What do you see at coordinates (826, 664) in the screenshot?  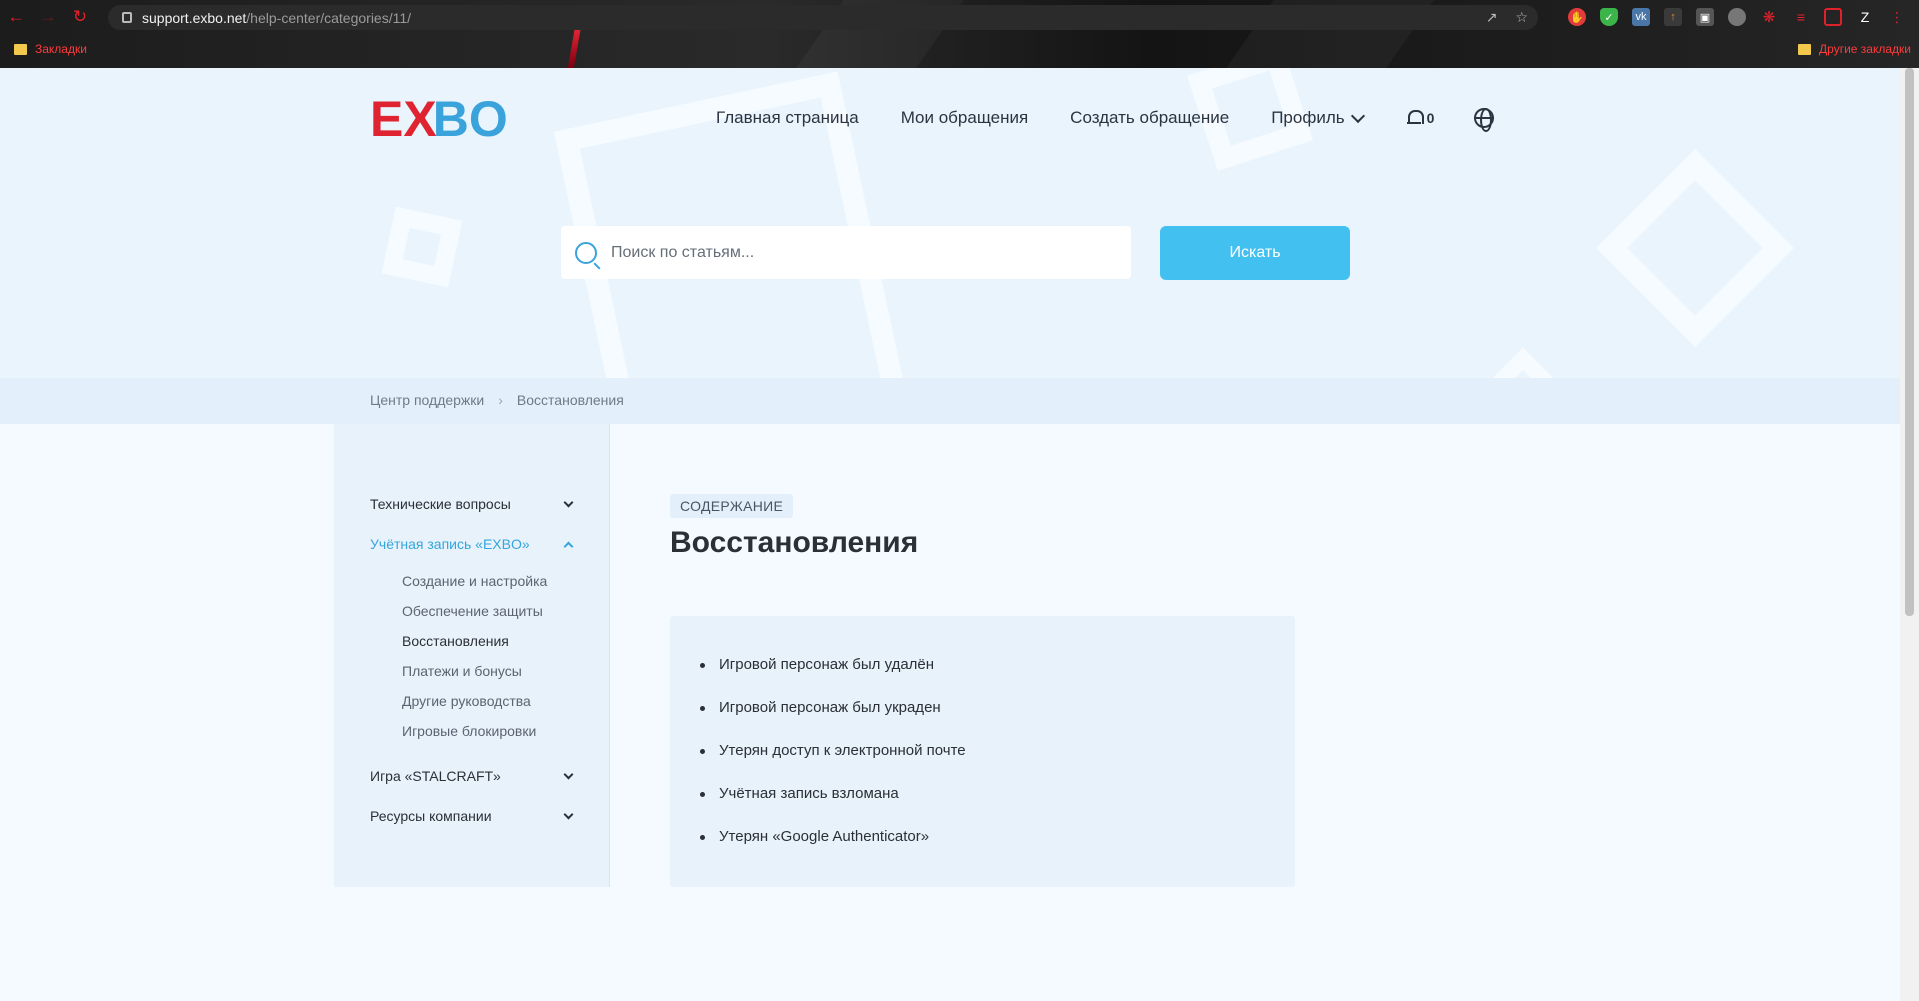 I see `article-link: Игровой персонаж был удалён` at bounding box center [826, 664].